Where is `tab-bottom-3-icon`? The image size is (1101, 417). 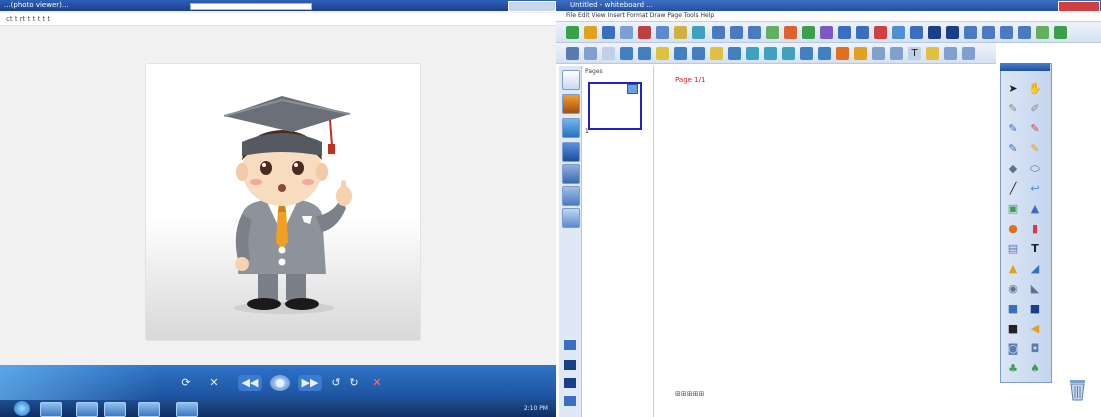 tab-bottom-3-icon is located at coordinates (570, 383).